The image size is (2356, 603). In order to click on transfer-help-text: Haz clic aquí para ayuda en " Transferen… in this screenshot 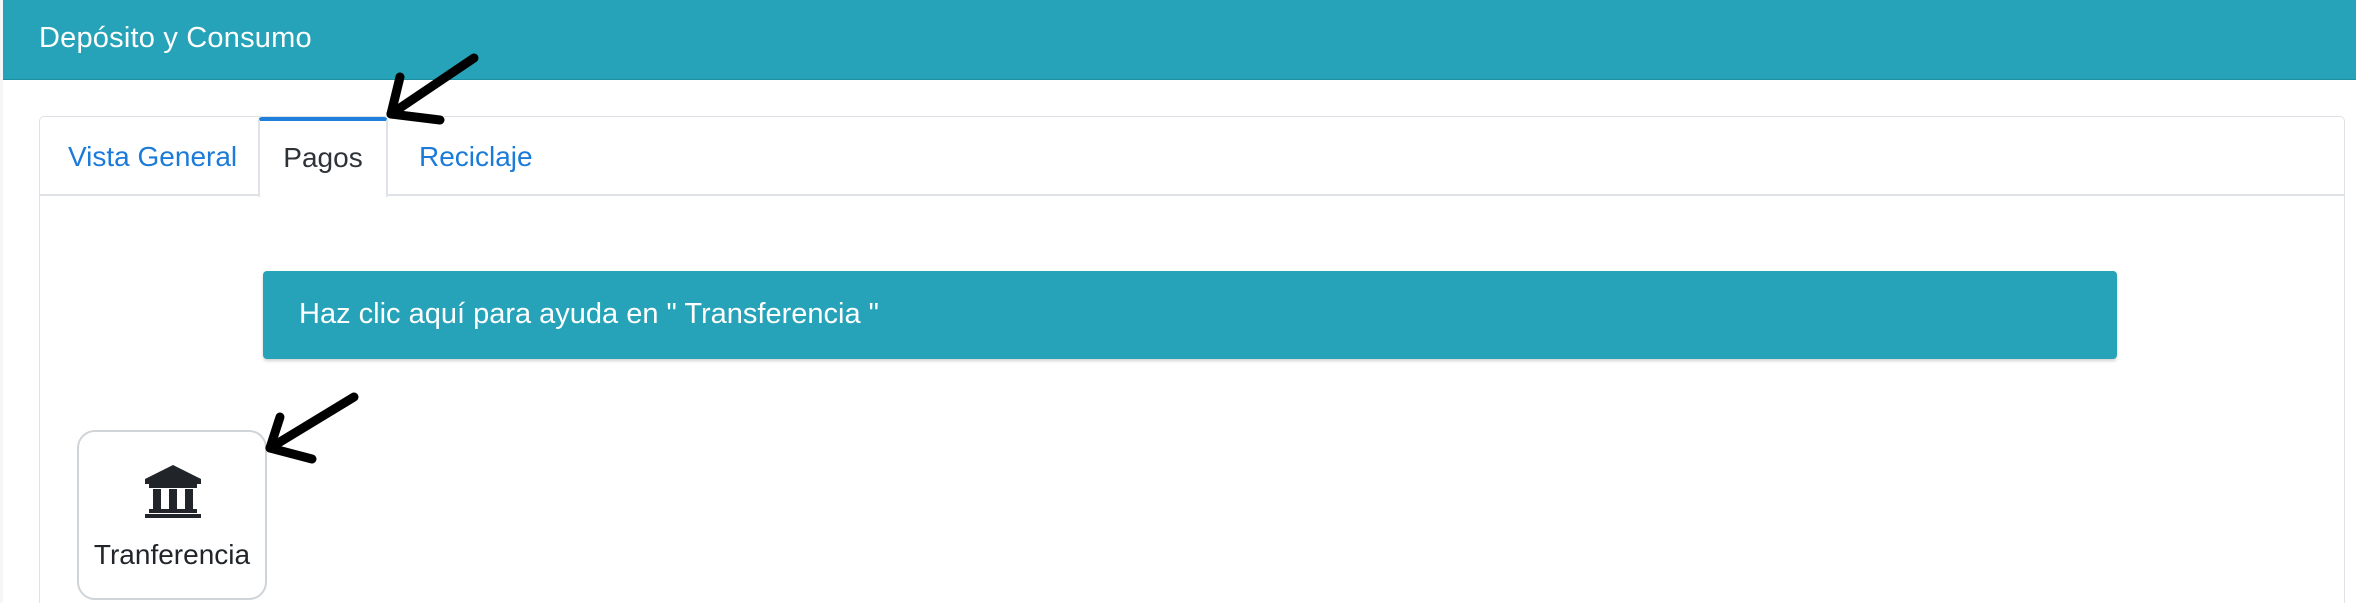, I will do `click(589, 314)`.